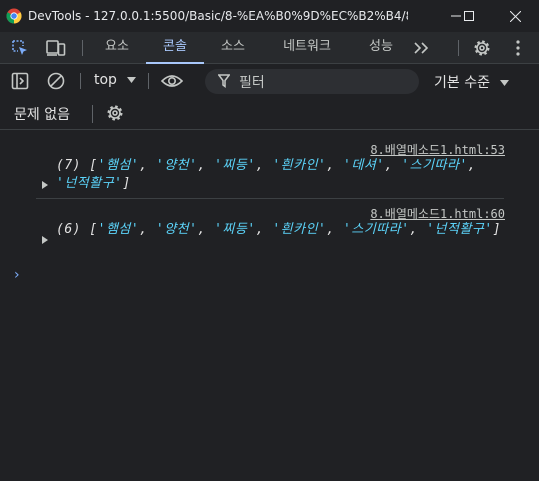  I want to click on sidebar-toggle-icon, so click(20, 81).